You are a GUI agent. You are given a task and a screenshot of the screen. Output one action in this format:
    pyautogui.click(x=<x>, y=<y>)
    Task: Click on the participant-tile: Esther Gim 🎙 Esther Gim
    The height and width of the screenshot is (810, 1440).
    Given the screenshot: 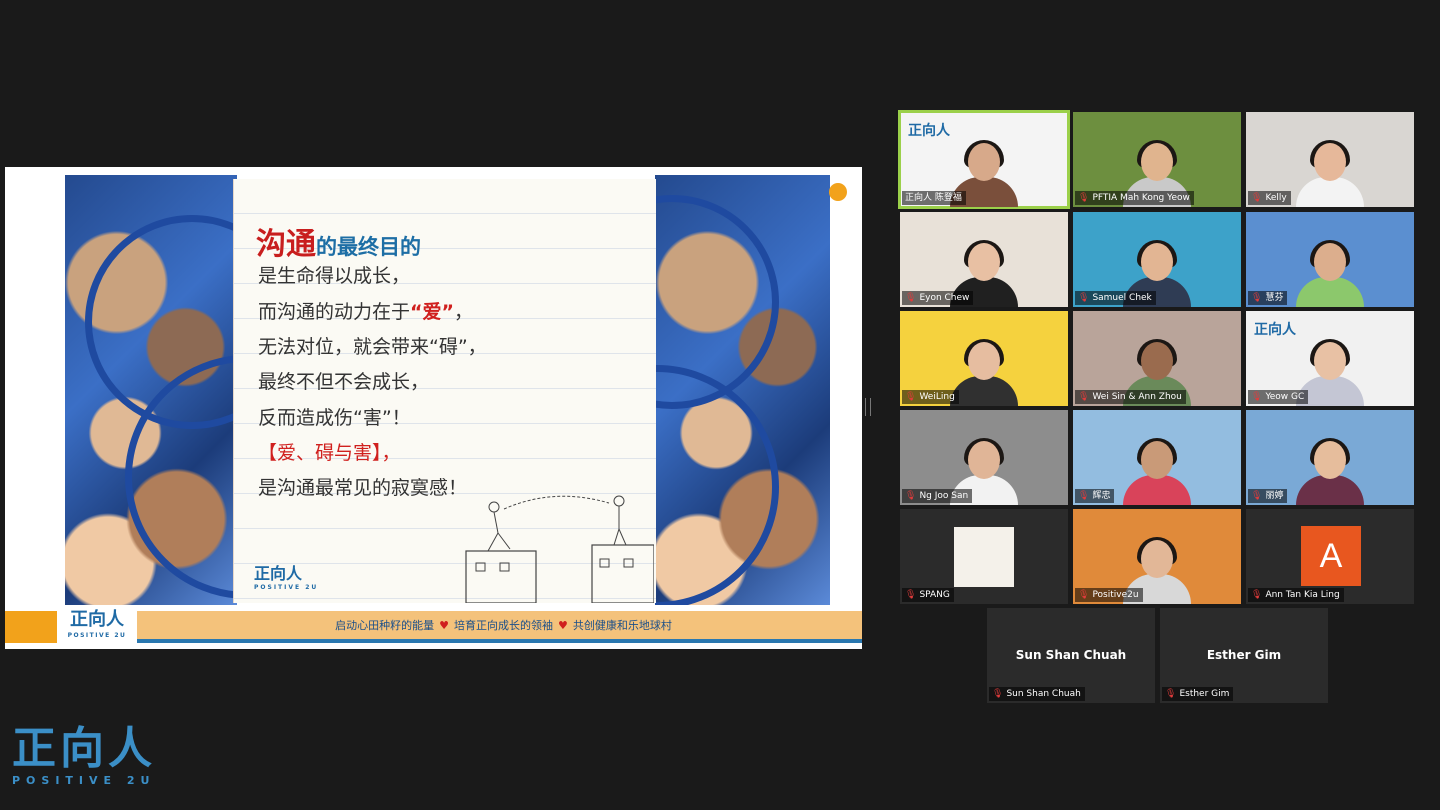 What is the action you would take?
    pyautogui.click(x=1244, y=655)
    